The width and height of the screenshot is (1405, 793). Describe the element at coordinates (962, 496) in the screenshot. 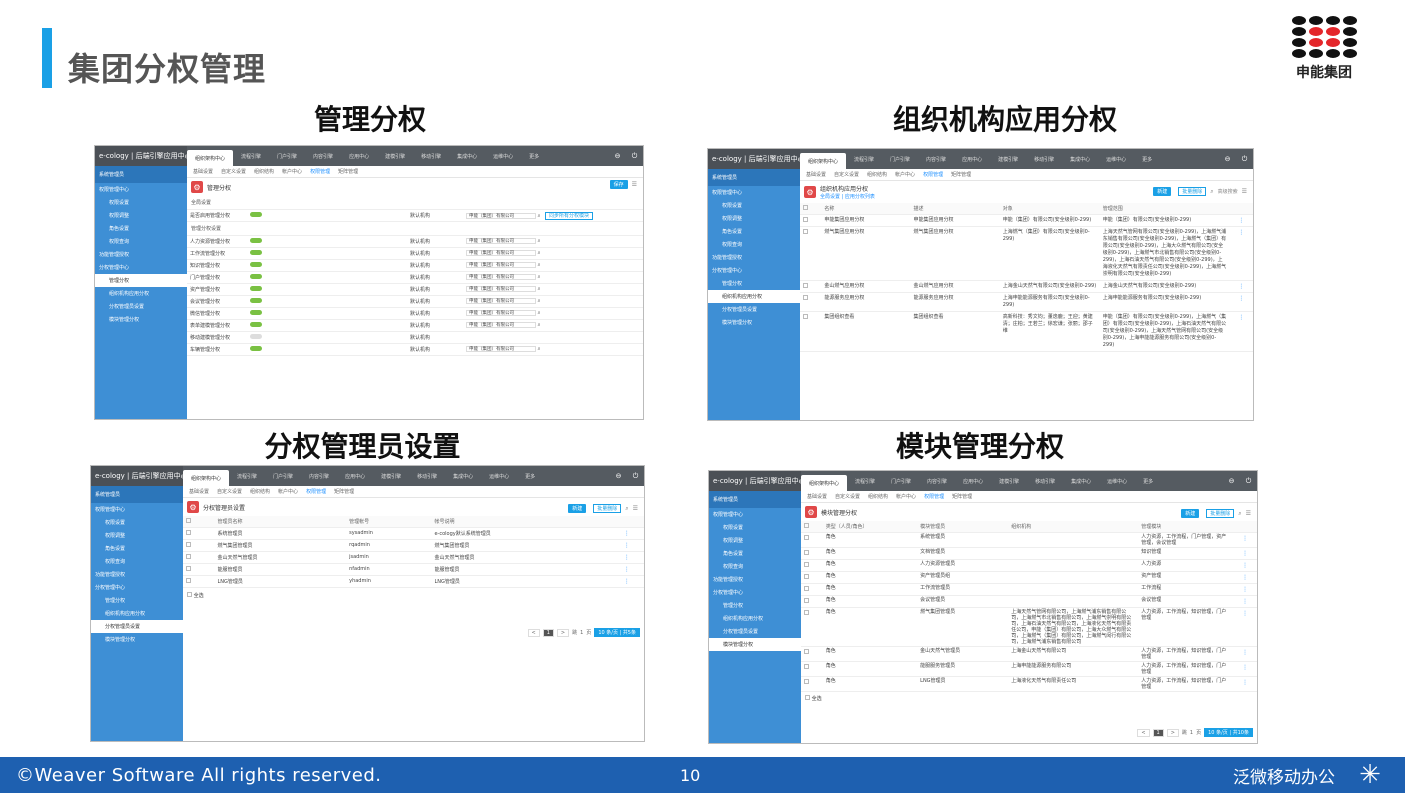

I see `sub-tab: 矩阵管理` at that location.